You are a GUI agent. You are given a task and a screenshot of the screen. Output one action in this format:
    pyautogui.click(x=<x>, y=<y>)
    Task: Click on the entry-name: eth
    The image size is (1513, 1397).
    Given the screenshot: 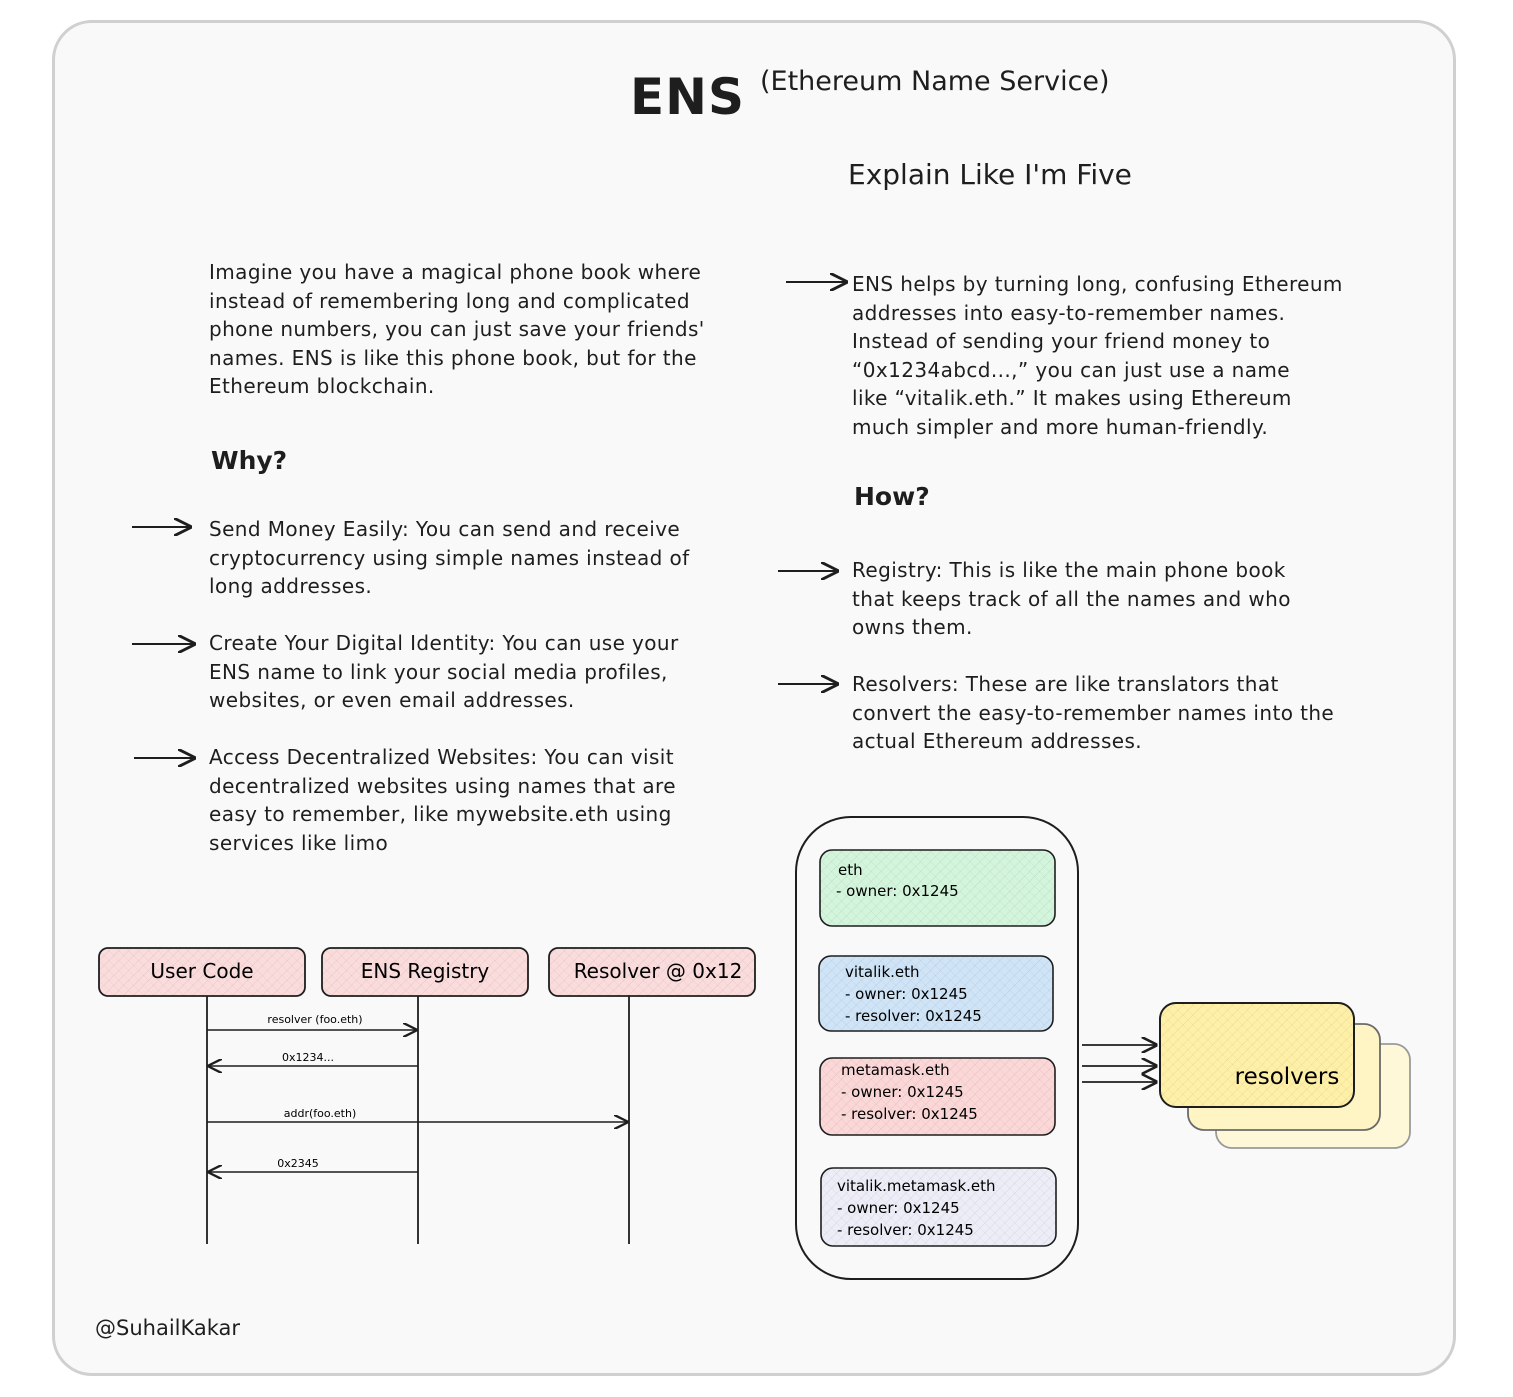 What is the action you would take?
    pyautogui.click(x=850, y=870)
    